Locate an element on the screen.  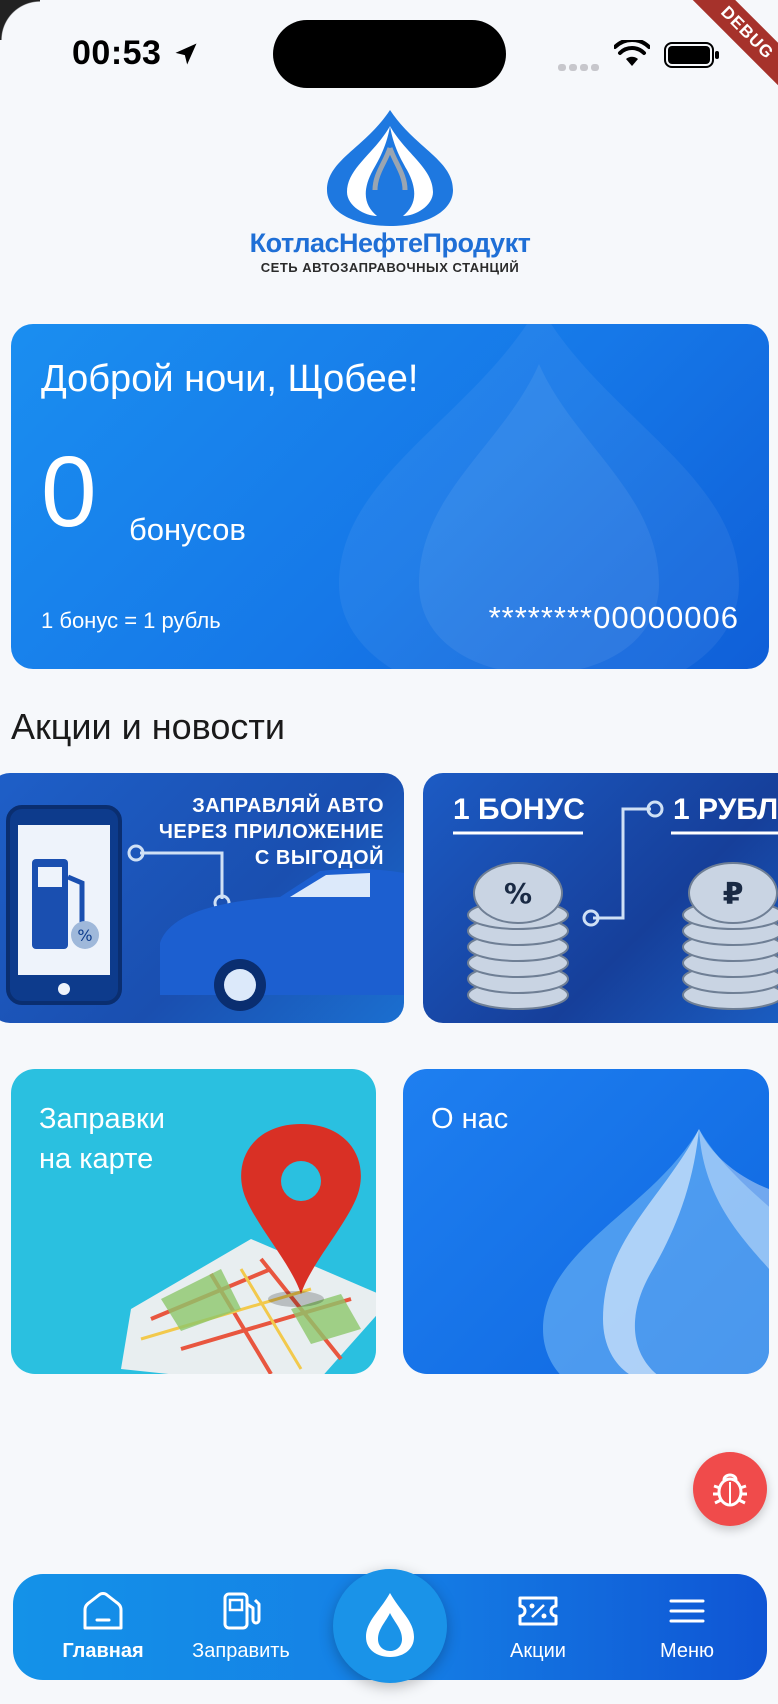
dynamic-island is located at coordinates (389, 54).